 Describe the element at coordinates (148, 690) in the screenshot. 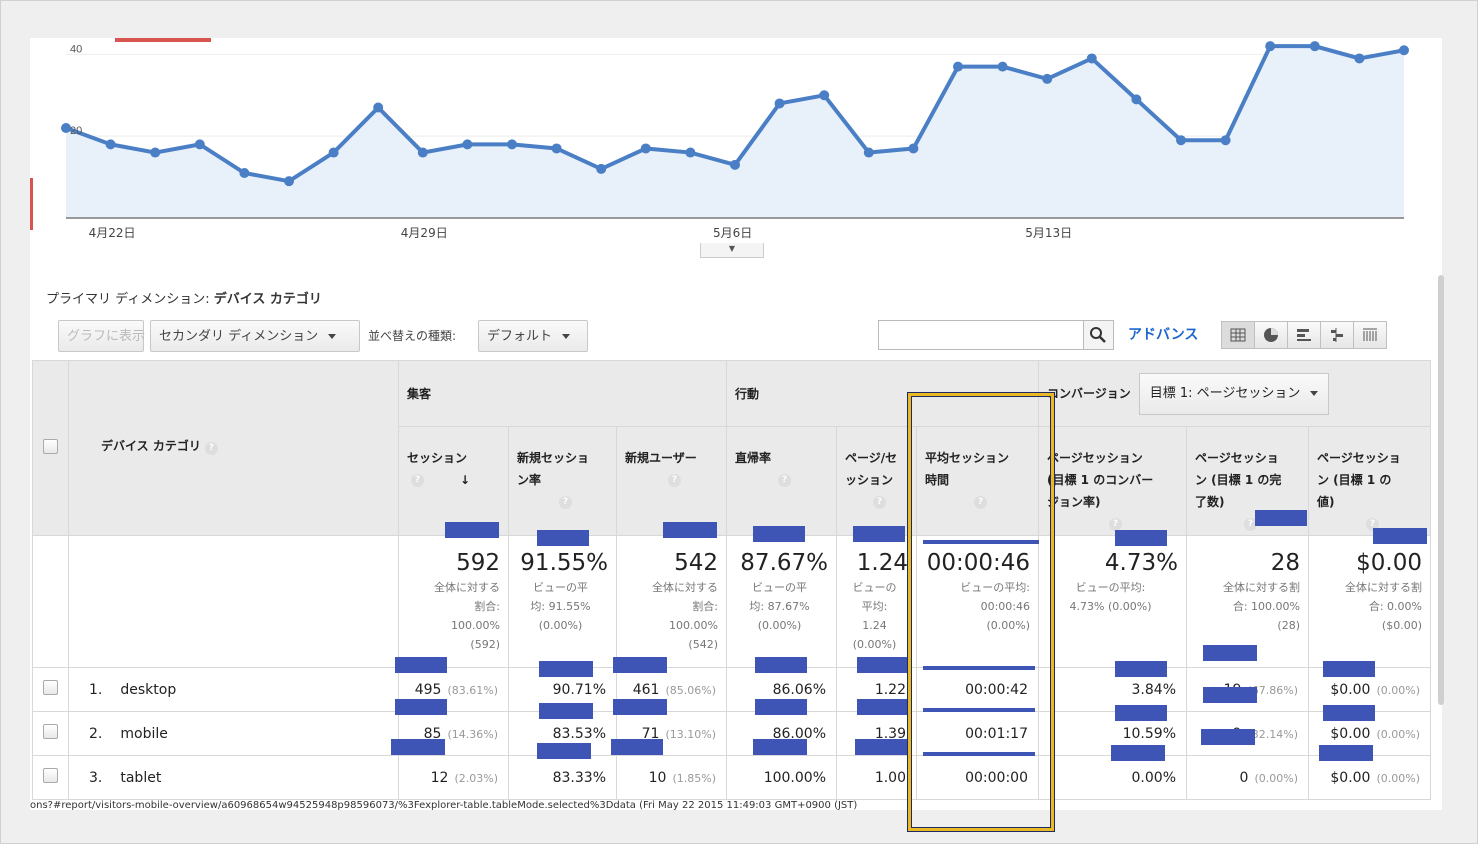

I see `device-link: desktop` at that location.